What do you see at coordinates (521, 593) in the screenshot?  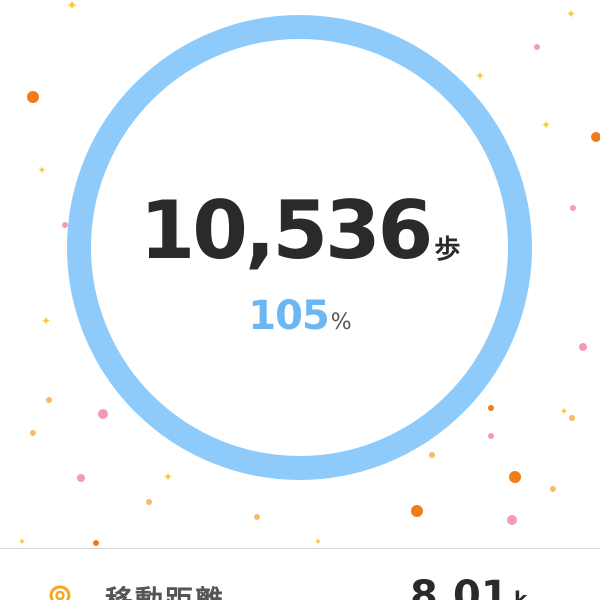 I see `distance-unit: k` at bounding box center [521, 593].